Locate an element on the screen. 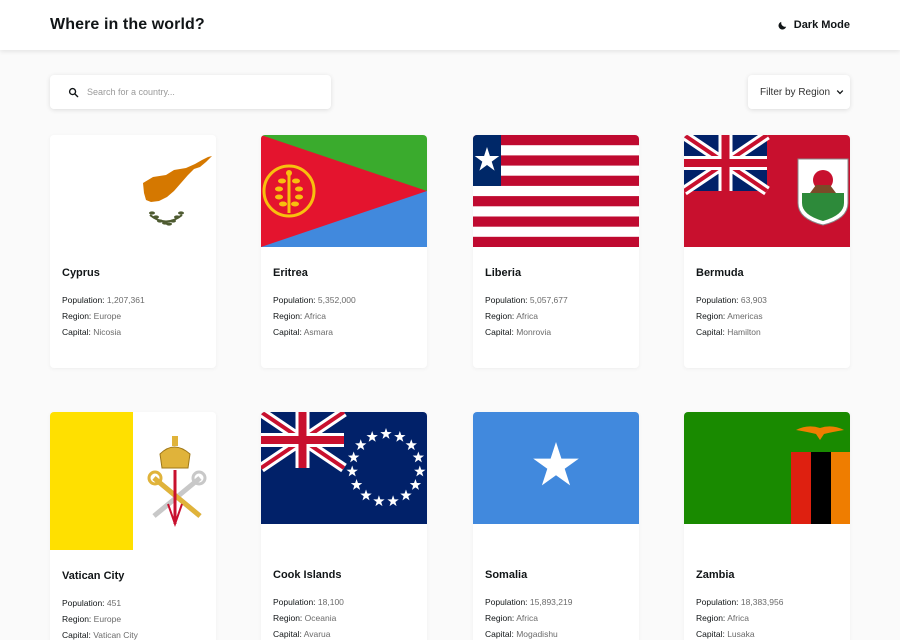  flag-eritrea is located at coordinates (344, 191).